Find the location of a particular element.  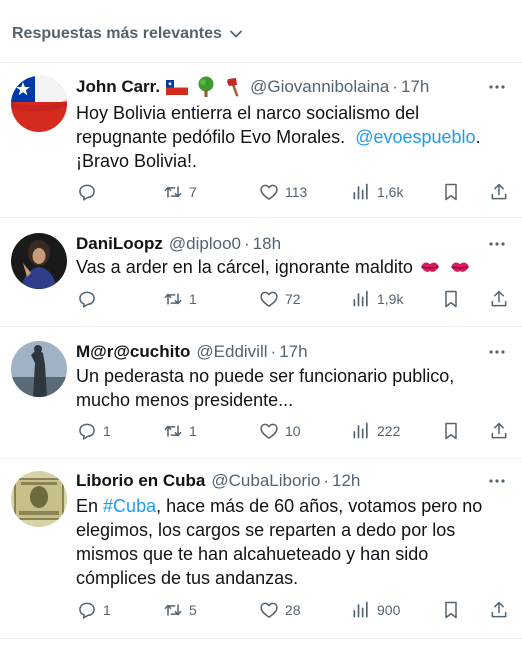

like-count: 28 is located at coordinates (293, 610).